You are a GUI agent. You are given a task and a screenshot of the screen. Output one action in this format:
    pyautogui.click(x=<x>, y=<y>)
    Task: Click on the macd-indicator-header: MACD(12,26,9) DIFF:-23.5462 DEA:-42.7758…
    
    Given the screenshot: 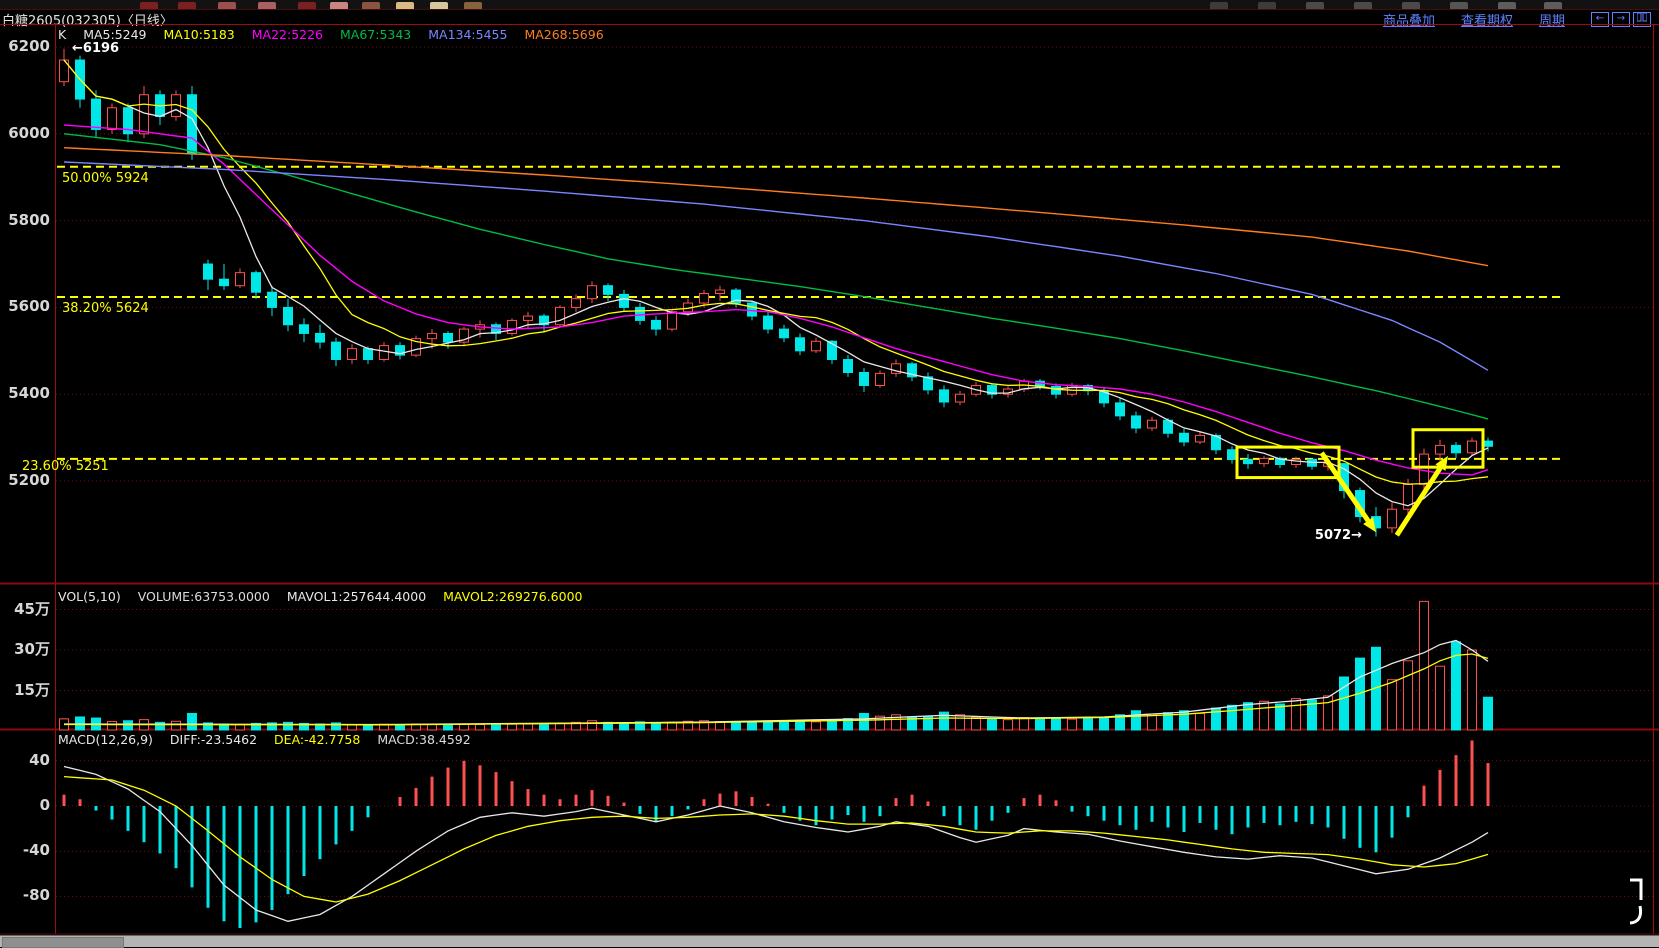 What is the action you would take?
    pyautogui.click(x=271, y=739)
    